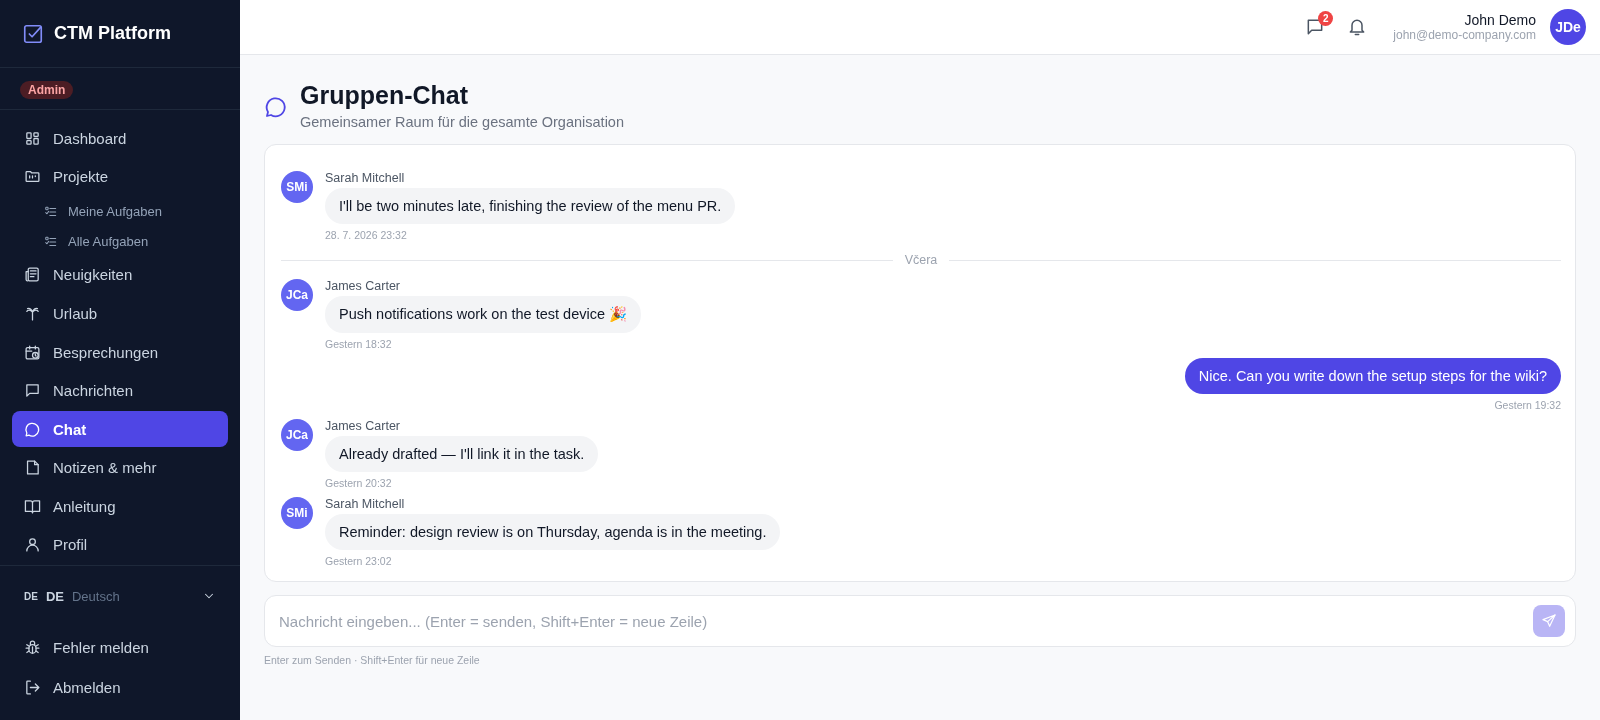 This screenshot has width=1600, height=720. What do you see at coordinates (921, 260) in the screenshot?
I see `day-separator: Včera` at bounding box center [921, 260].